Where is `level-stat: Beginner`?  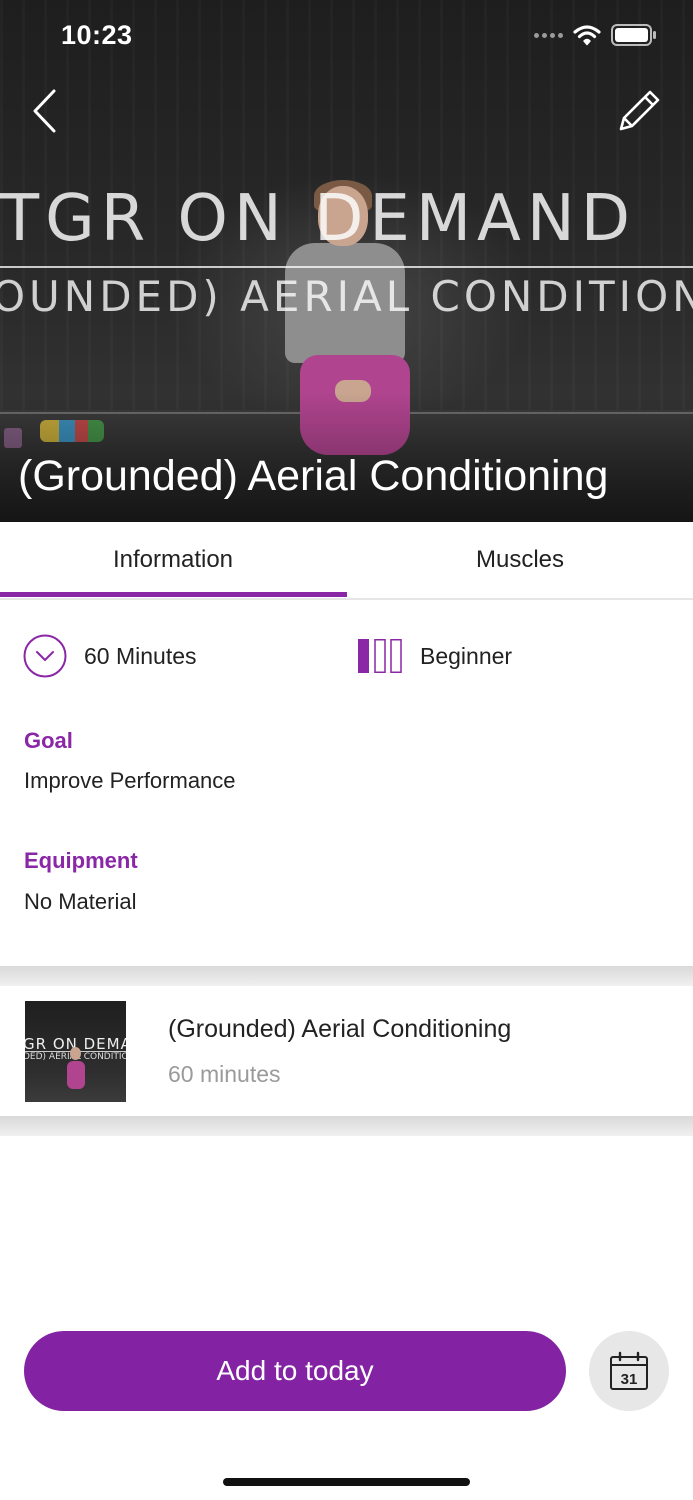 level-stat: Beginner is located at coordinates (434, 656).